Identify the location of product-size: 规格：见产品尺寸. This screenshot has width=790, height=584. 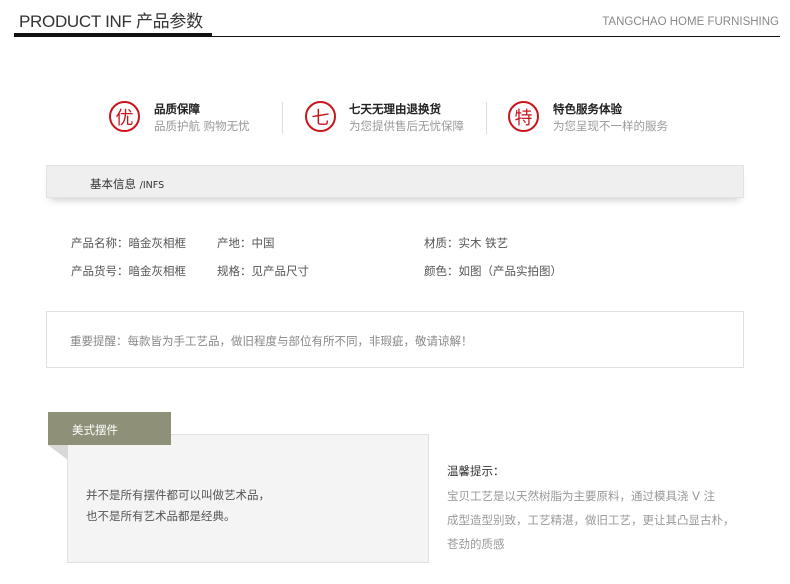
(263, 271).